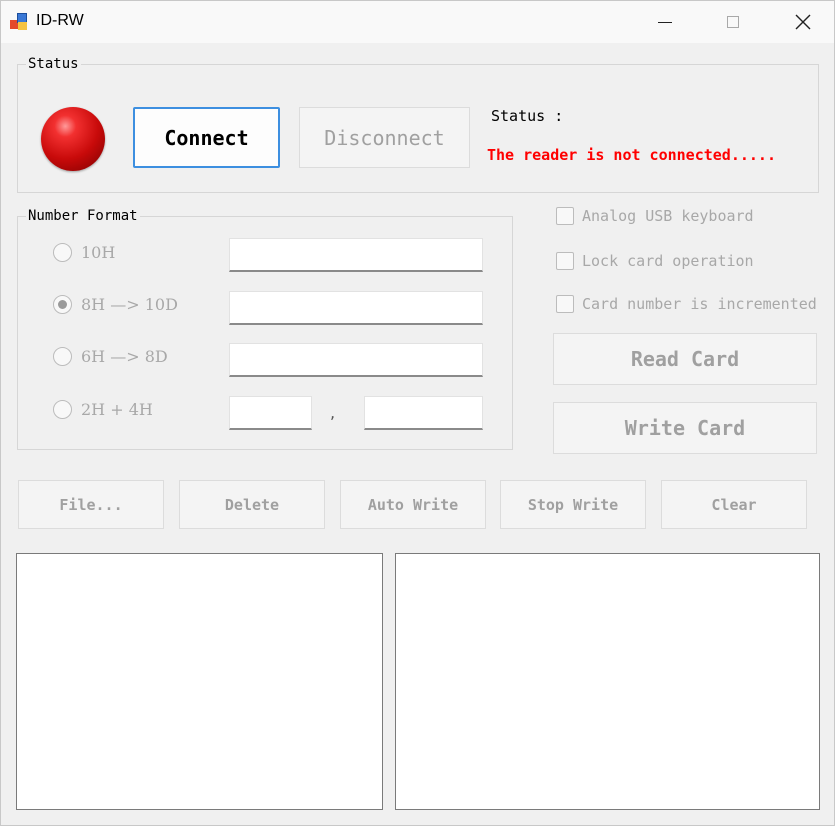 The height and width of the screenshot is (826, 835). Describe the element at coordinates (60, 20) in the screenshot. I see `window-title: ID-RW` at that location.